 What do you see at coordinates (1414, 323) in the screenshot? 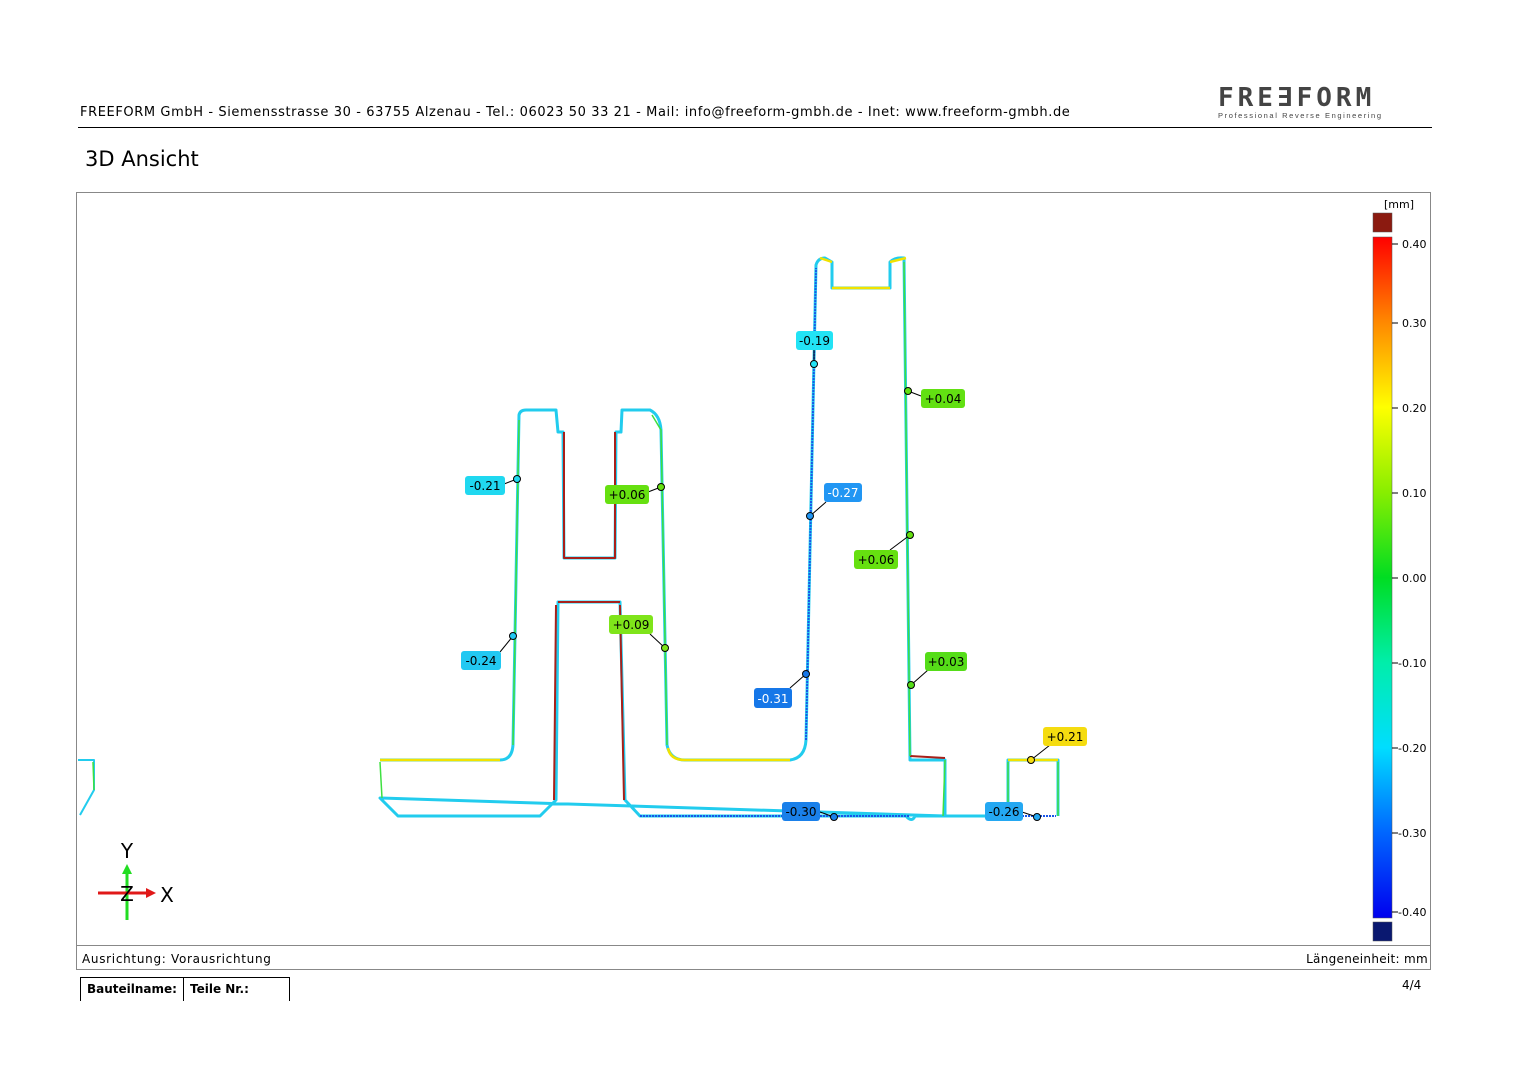
I see `legend-tick-label: 0.30` at bounding box center [1414, 323].